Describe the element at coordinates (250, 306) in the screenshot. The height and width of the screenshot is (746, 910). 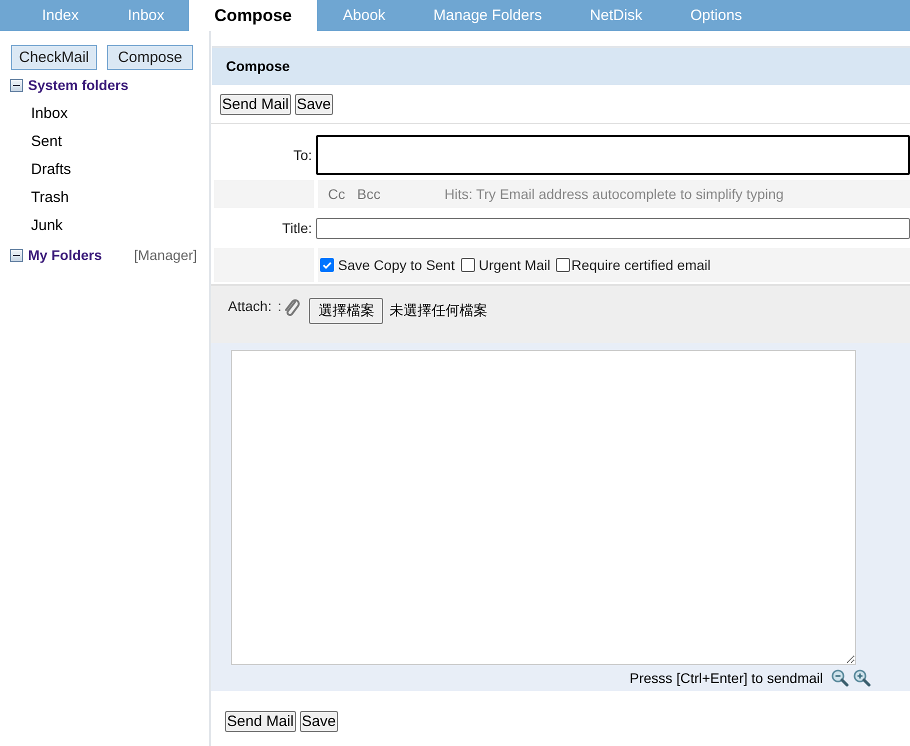
I see `attach-label: Attach:` at that location.